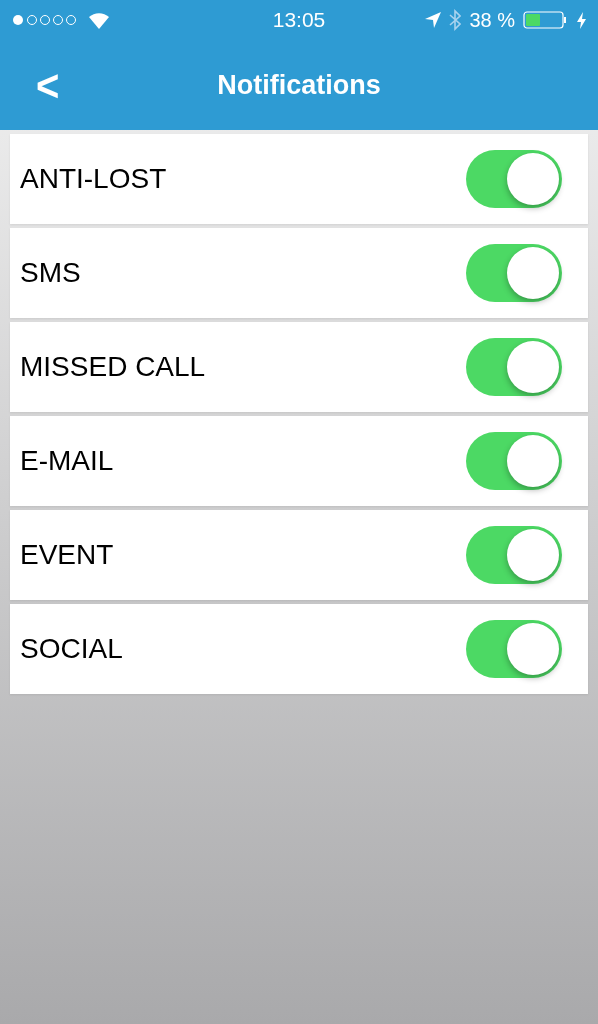 Image resolution: width=598 pixels, height=1024 pixels. Describe the element at coordinates (67, 461) in the screenshot. I see `setting-label: E-MAIL` at that location.